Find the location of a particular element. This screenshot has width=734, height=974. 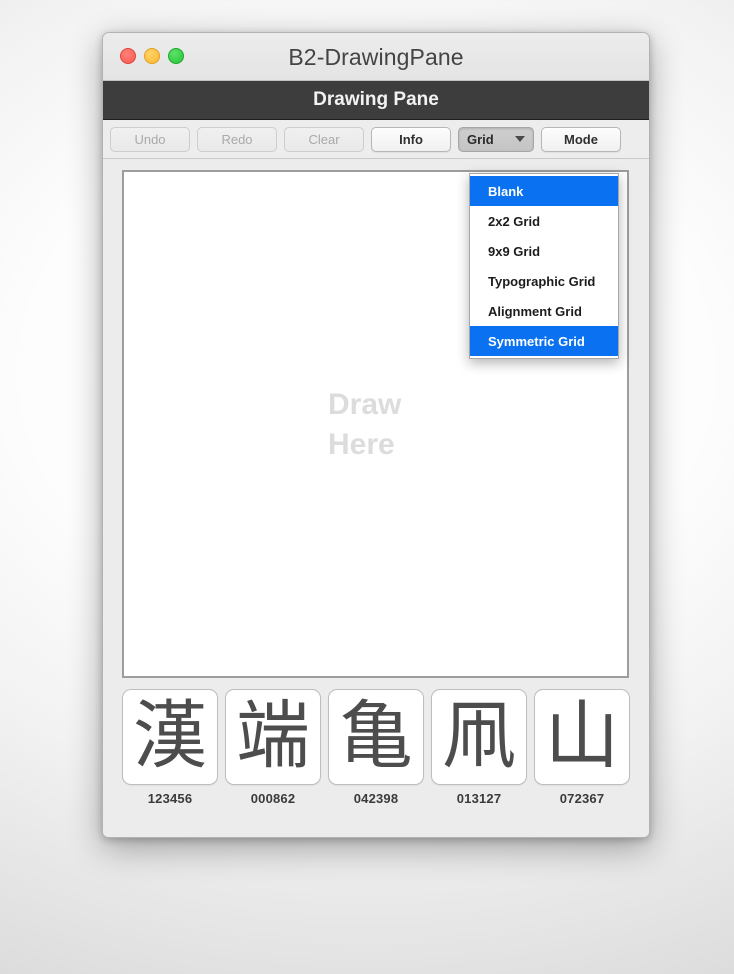

menu-item-symmetric-grid: Symmetric Grid is located at coordinates (544, 341).